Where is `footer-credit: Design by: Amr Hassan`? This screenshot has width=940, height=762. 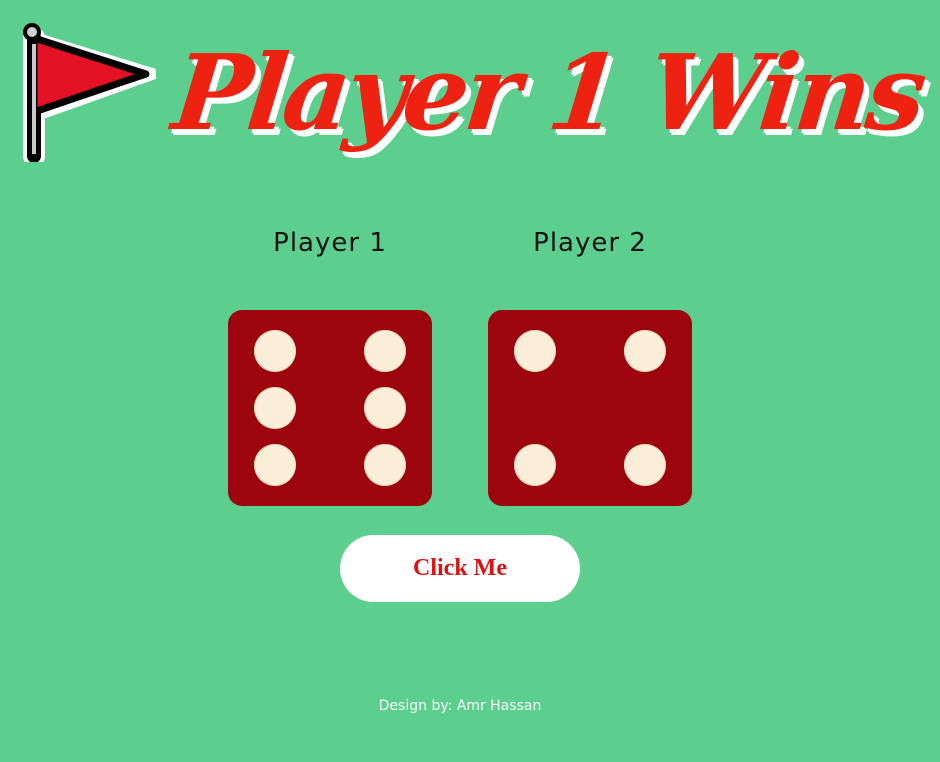
footer-credit: Design by: Amr Hassan is located at coordinates (460, 706).